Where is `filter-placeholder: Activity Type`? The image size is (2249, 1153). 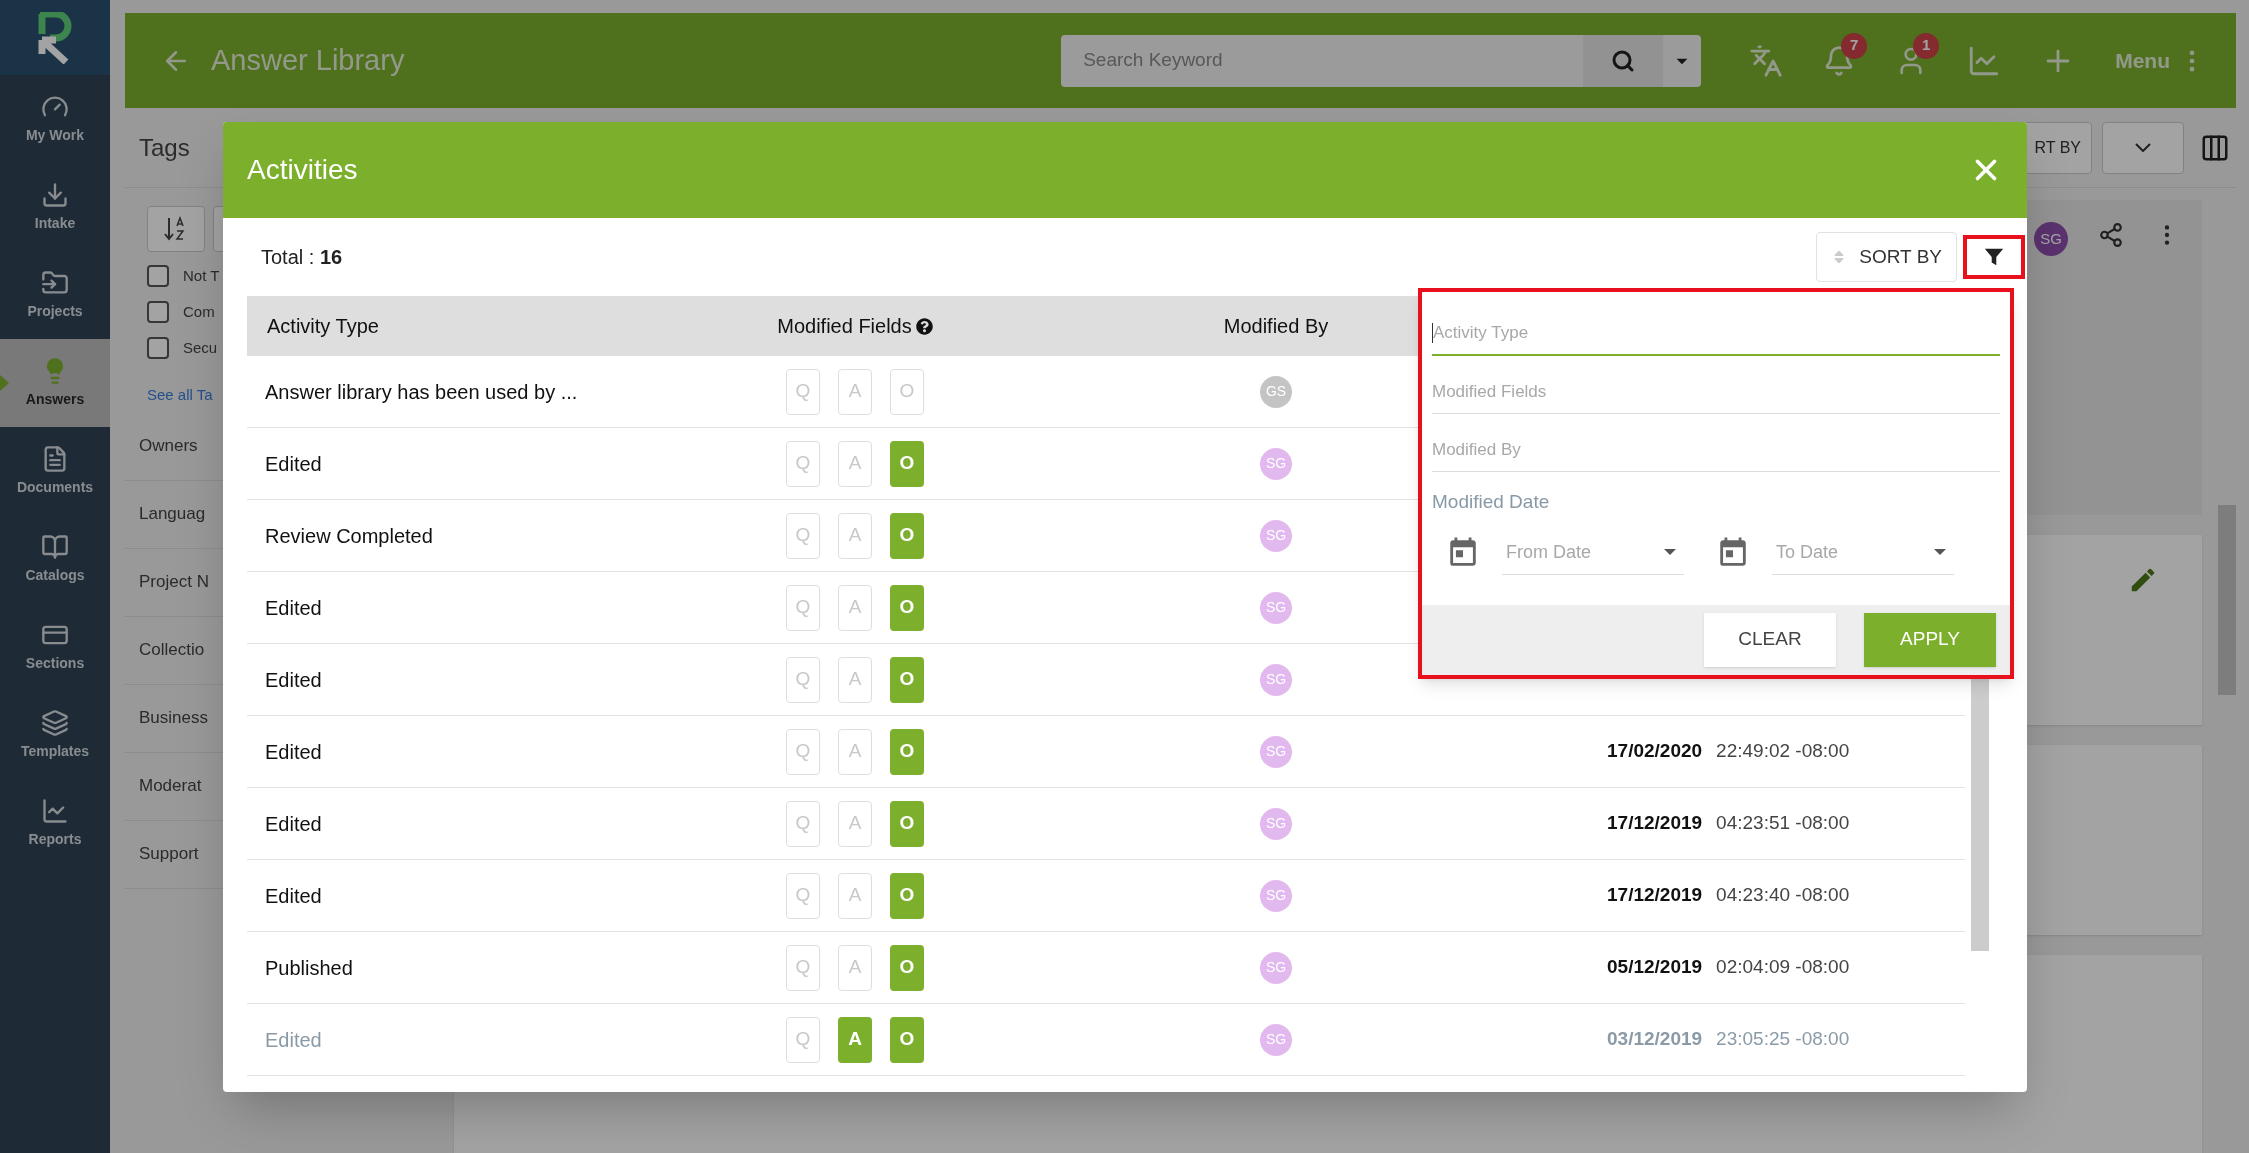
filter-placeholder: Activity Type is located at coordinates (1481, 333).